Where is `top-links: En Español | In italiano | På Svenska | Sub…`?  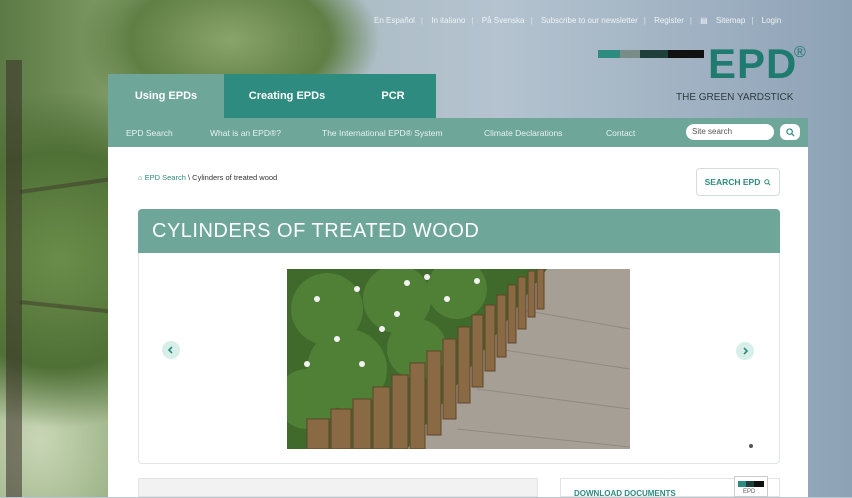 top-links: En Español | In italiano | På Svenska | Sub… is located at coordinates (578, 20).